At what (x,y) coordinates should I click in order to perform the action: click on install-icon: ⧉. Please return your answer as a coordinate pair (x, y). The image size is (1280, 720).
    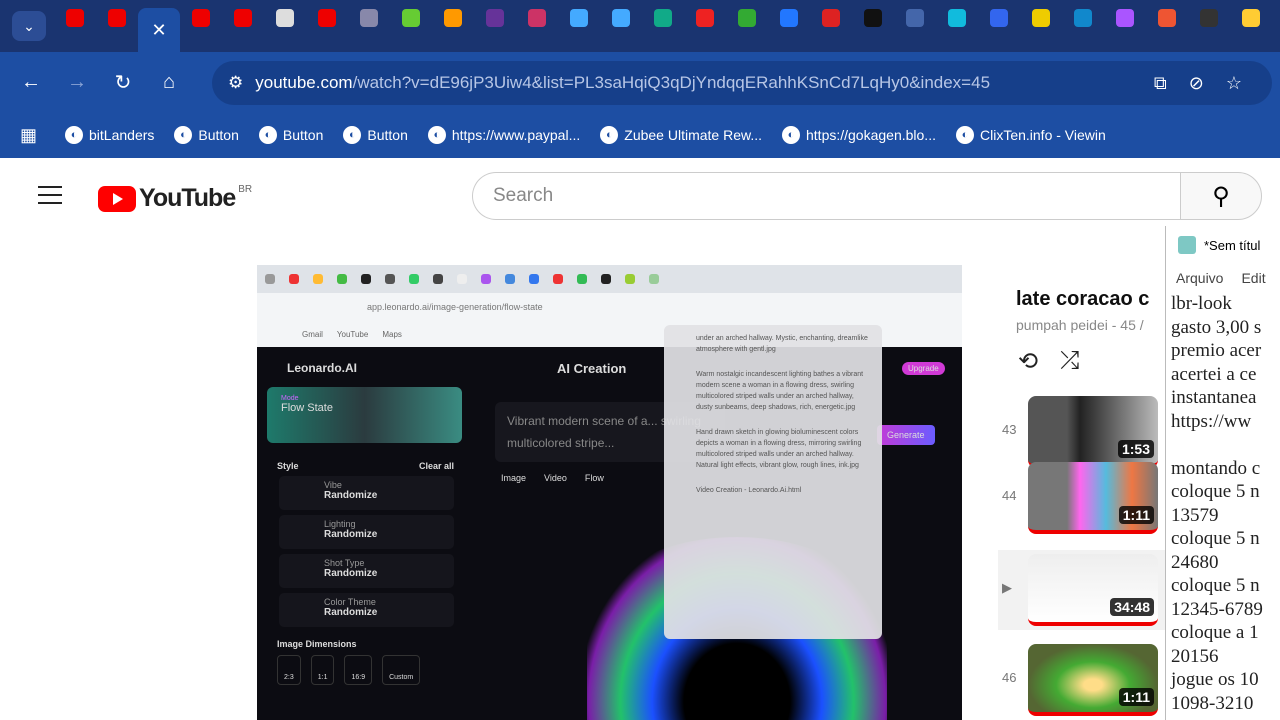
    Looking at the image, I should click on (1160, 83).